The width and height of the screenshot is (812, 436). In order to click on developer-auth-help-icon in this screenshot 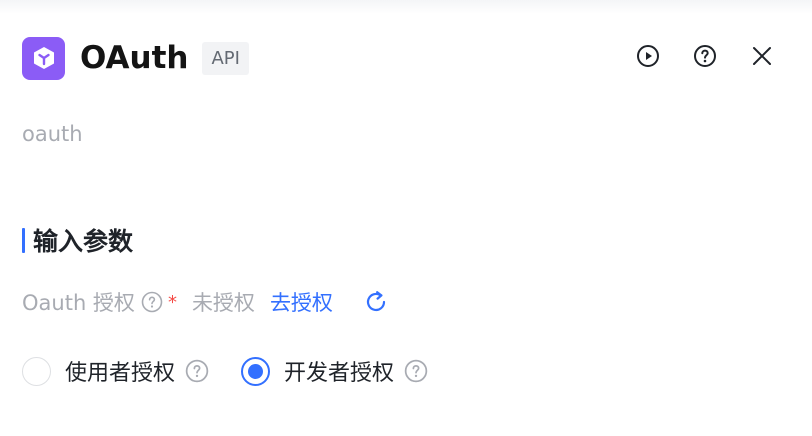, I will do `click(416, 371)`.